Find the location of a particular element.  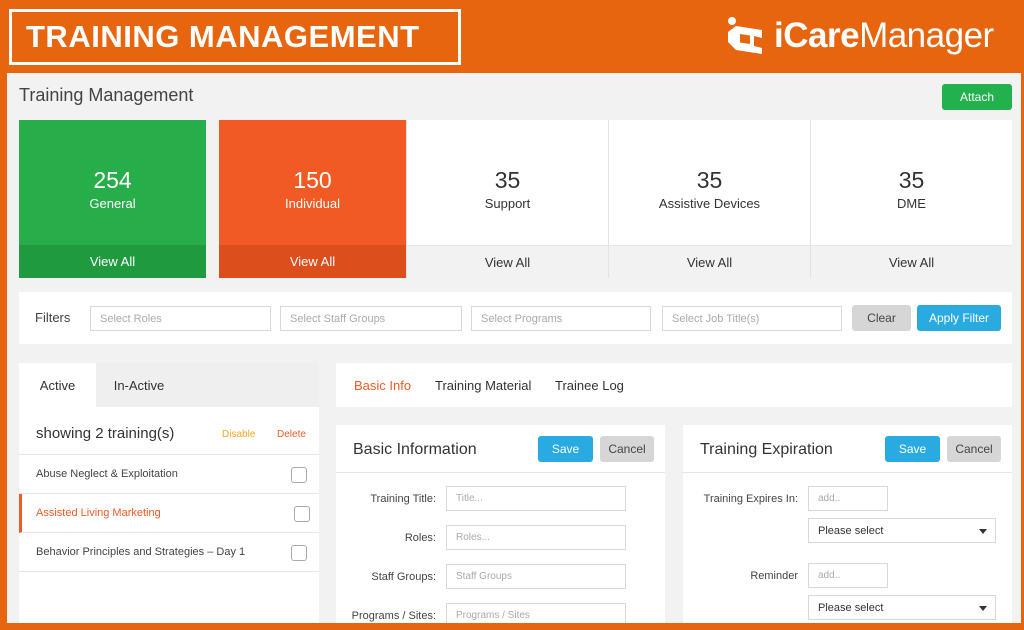

clear-filters-button: Clear is located at coordinates (881, 318).